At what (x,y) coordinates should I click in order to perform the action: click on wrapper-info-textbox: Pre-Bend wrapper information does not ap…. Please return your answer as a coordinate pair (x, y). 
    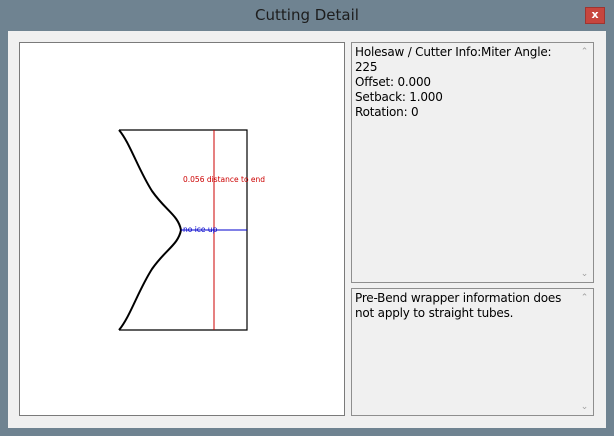
    Looking at the image, I should click on (472, 352).